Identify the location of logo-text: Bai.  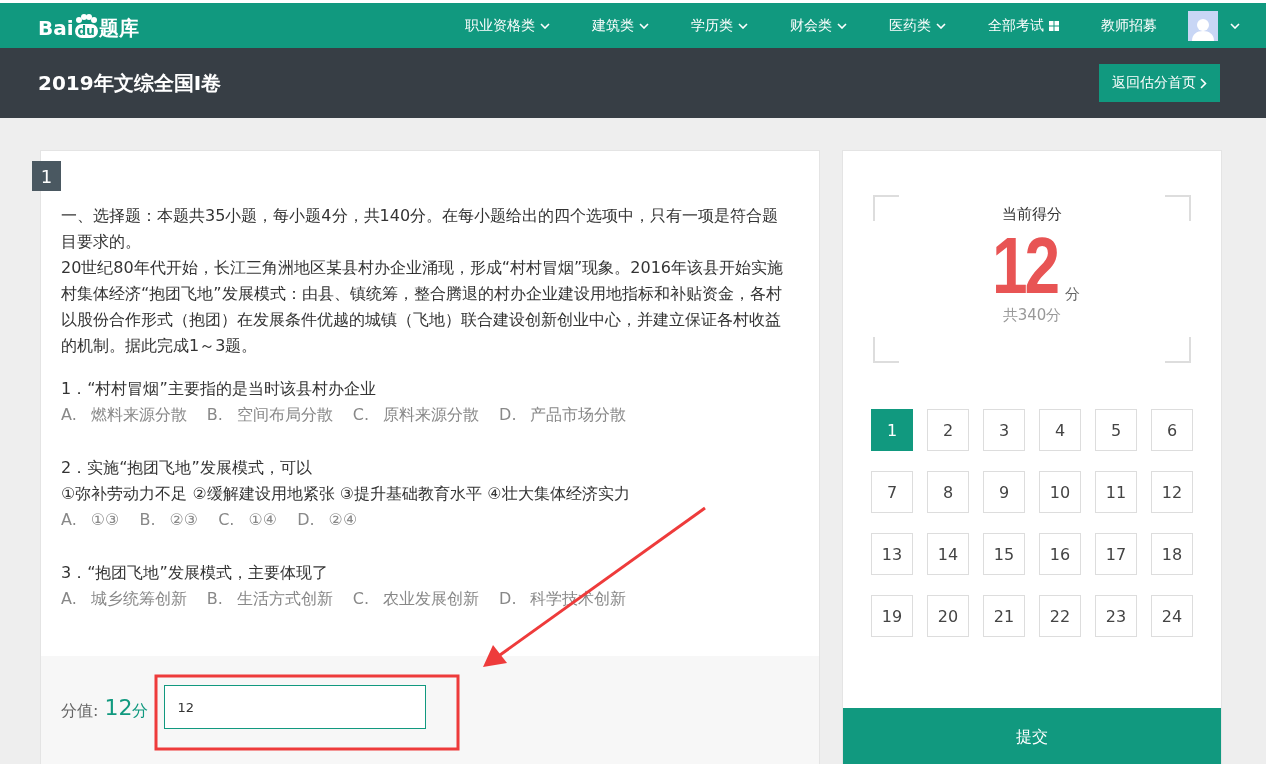
(56, 27).